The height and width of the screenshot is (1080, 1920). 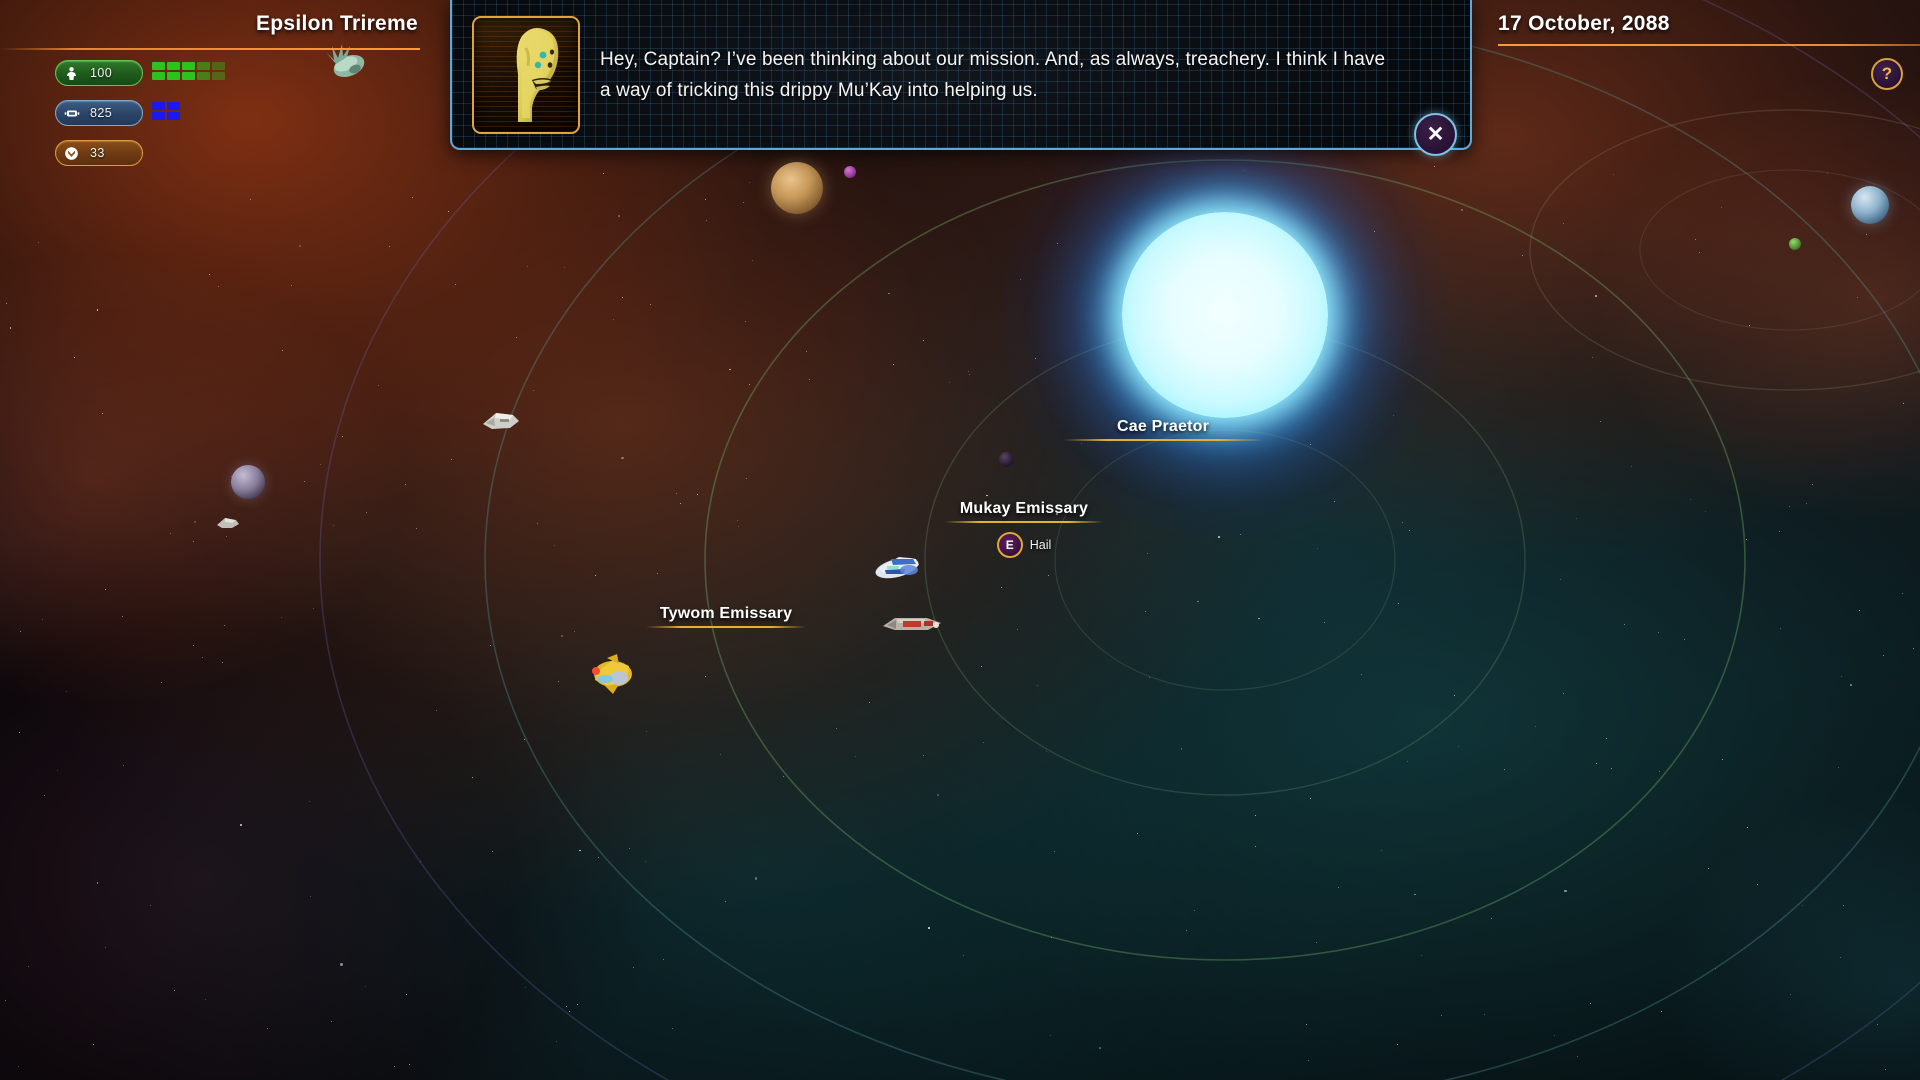 What do you see at coordinates (501, 421) in the screenshot?
I see `ship-grey-cruiser` at bounding box center [501, 421].